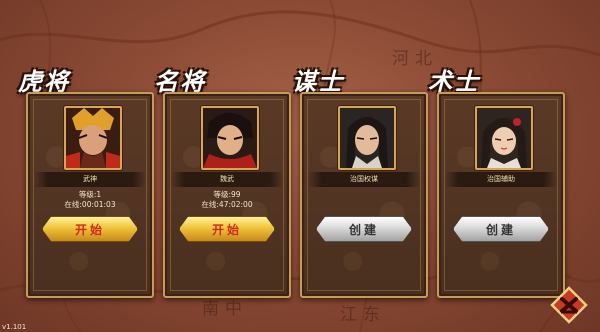 This screenshot has width=600, height=332. I want to click on character-card-4: 治国辅助 创建, so click(501, 195).